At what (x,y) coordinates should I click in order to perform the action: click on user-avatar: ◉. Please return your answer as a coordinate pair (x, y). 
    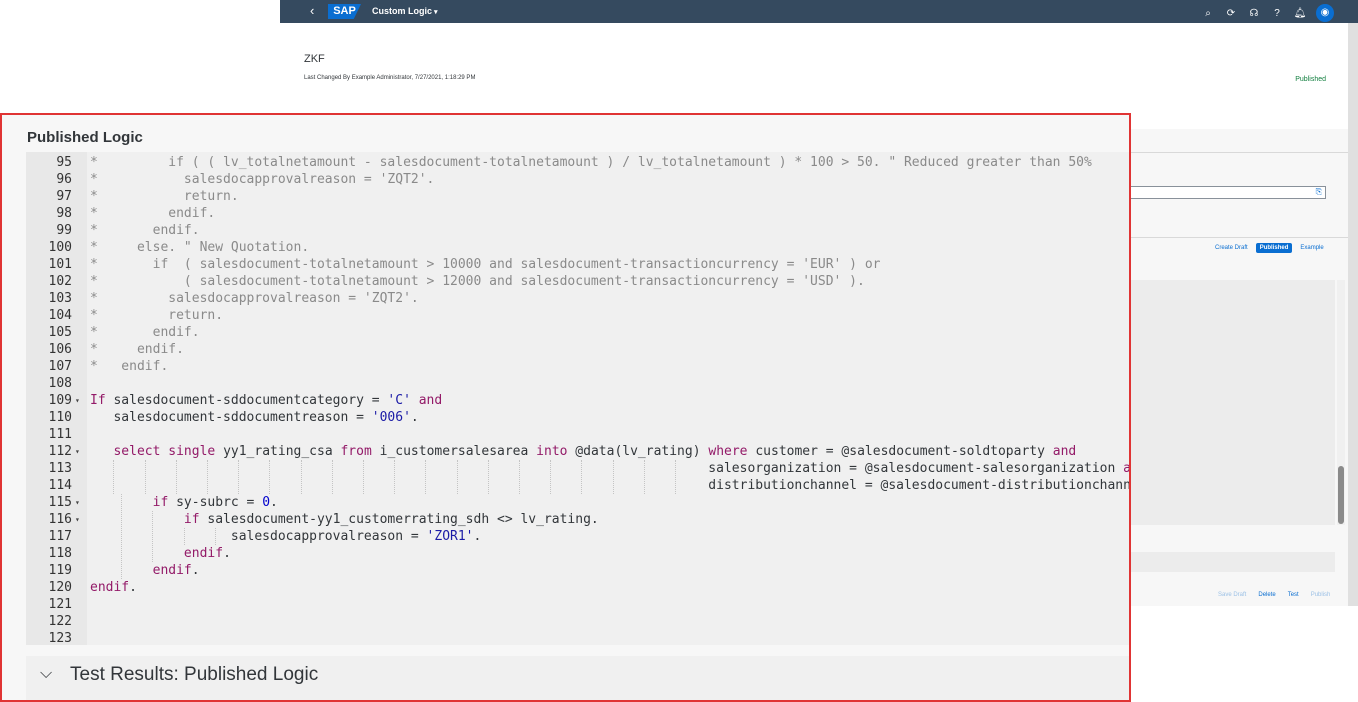
    Looking at the image, I should click on (1325, 13).